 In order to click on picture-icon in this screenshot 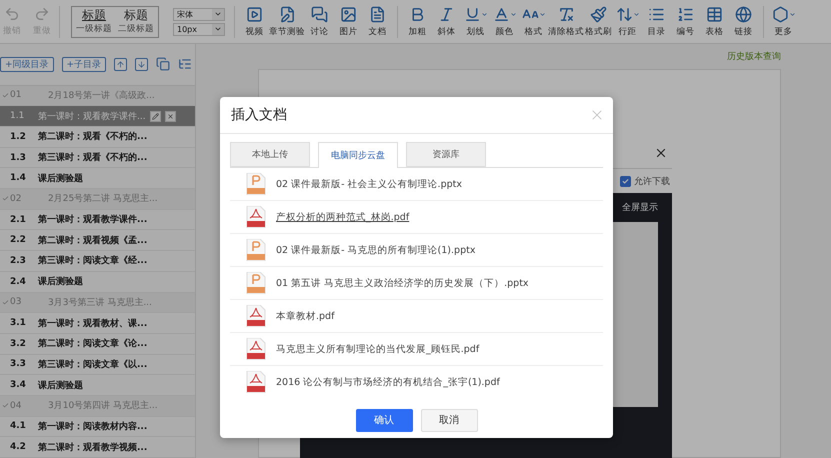, I will do `click(348, 14)`.